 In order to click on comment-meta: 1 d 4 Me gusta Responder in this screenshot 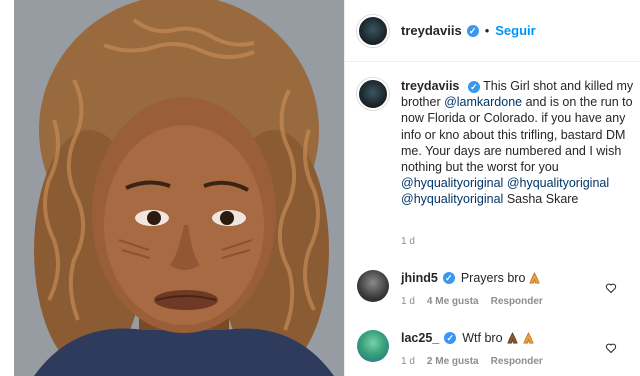, I will do `click(472, 301)`.